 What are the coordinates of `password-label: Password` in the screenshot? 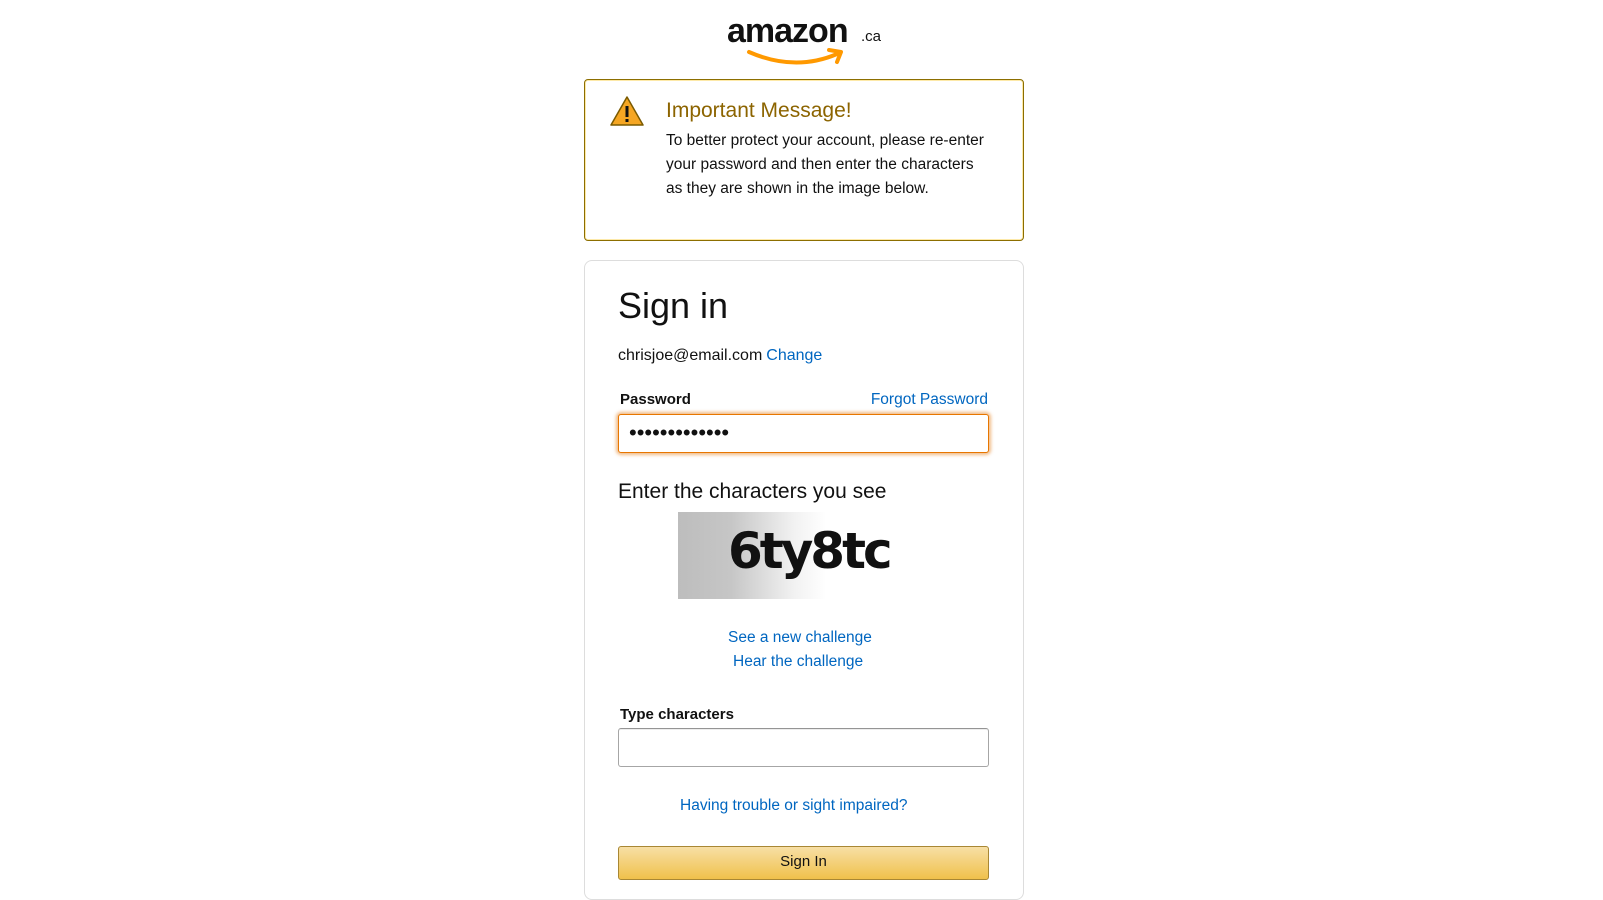 It's located at (655, 399).